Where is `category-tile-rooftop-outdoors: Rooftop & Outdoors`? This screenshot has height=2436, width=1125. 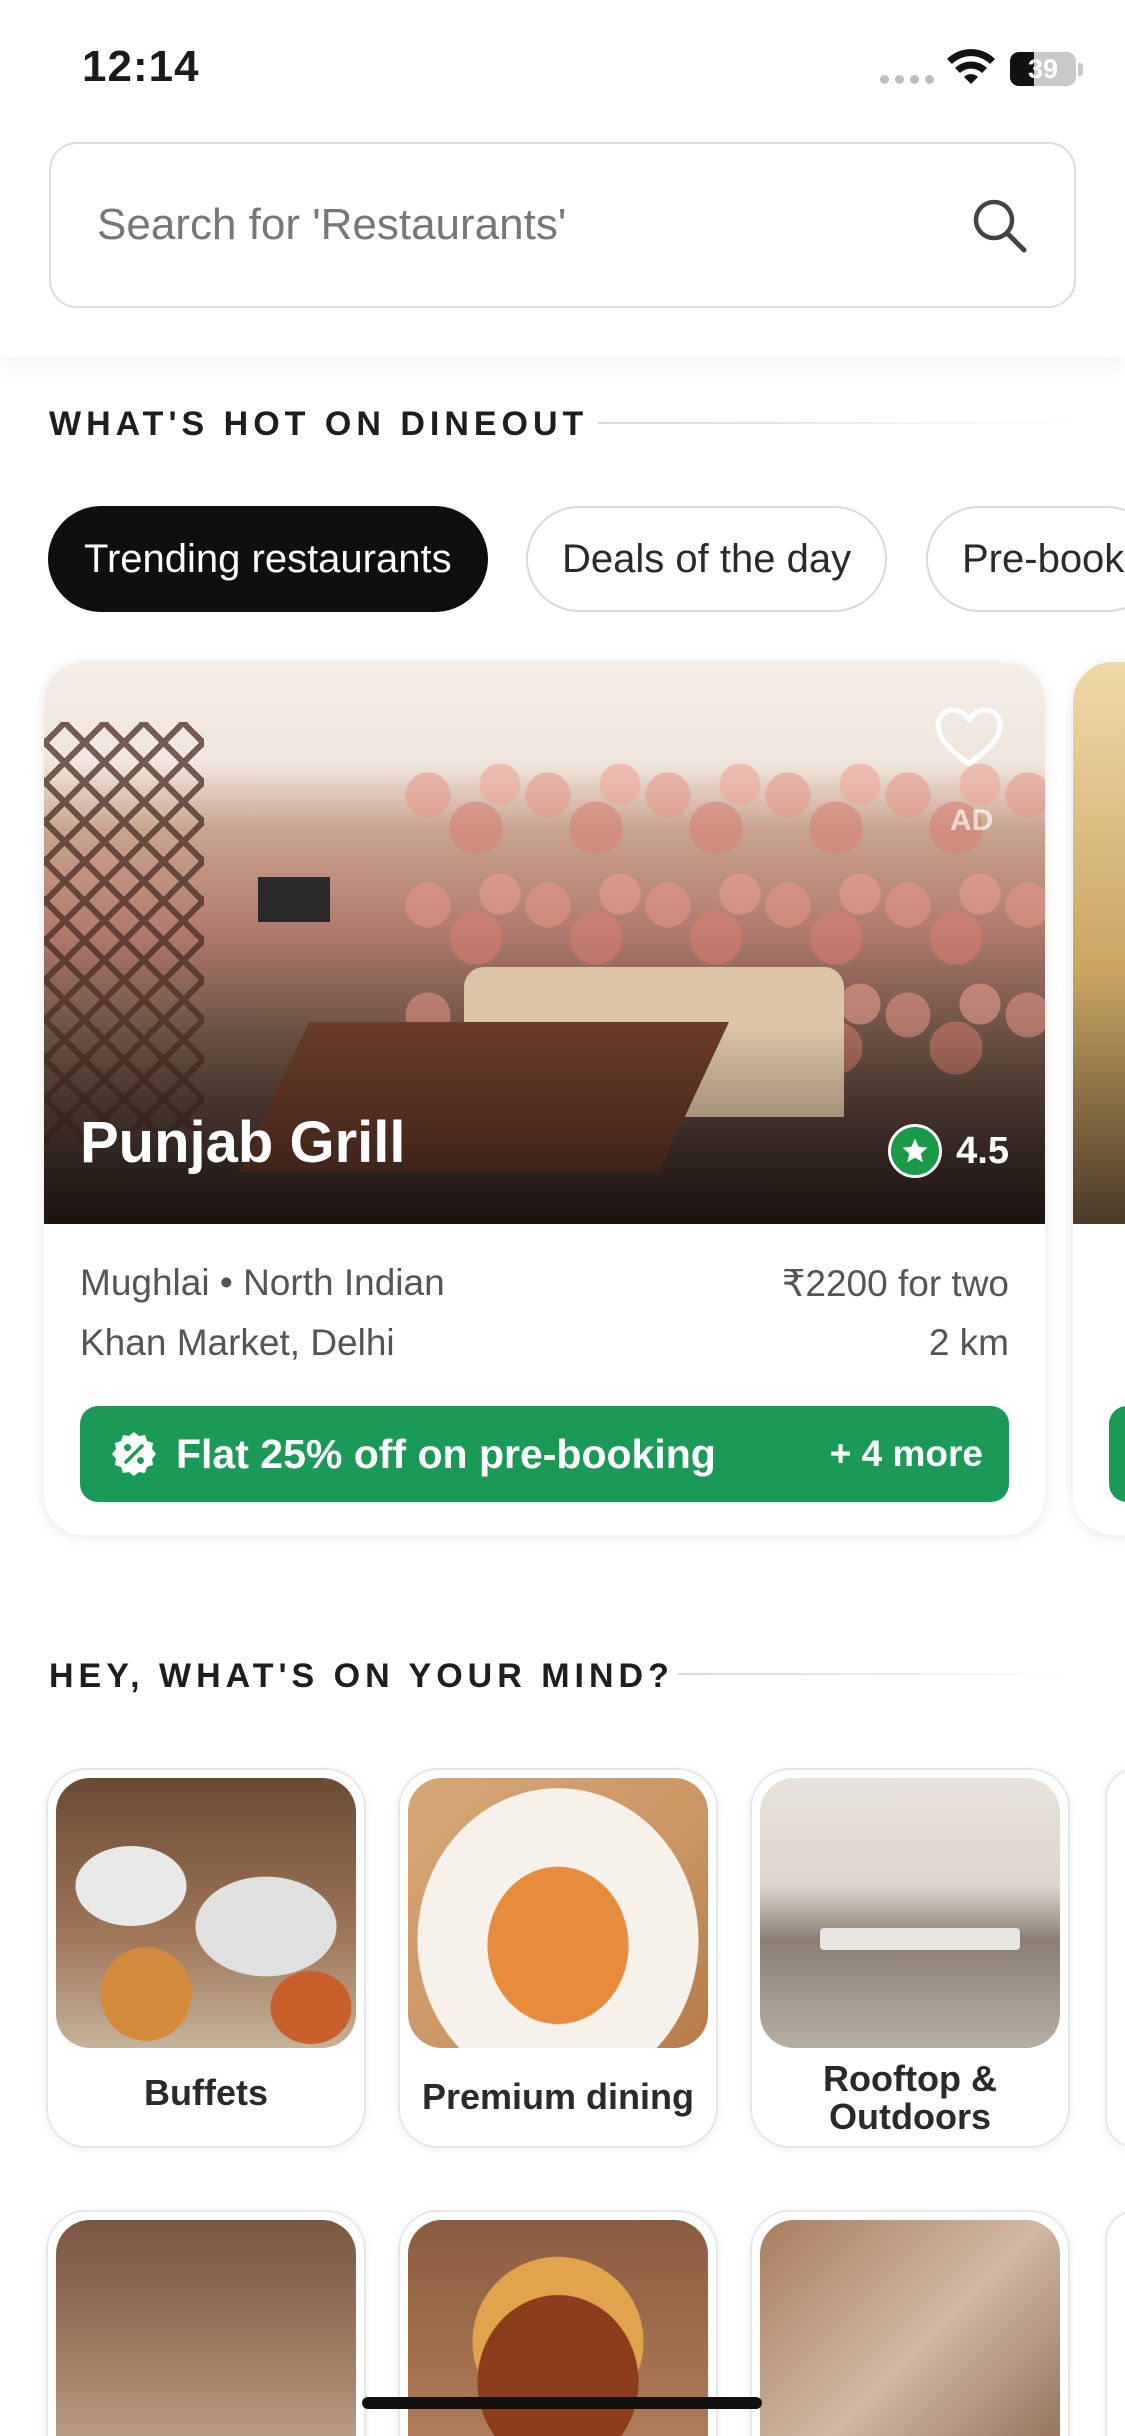
category-tile-rooftop-outdoors: Rooftop & Outdoors is located at coordinates (910, 1958).